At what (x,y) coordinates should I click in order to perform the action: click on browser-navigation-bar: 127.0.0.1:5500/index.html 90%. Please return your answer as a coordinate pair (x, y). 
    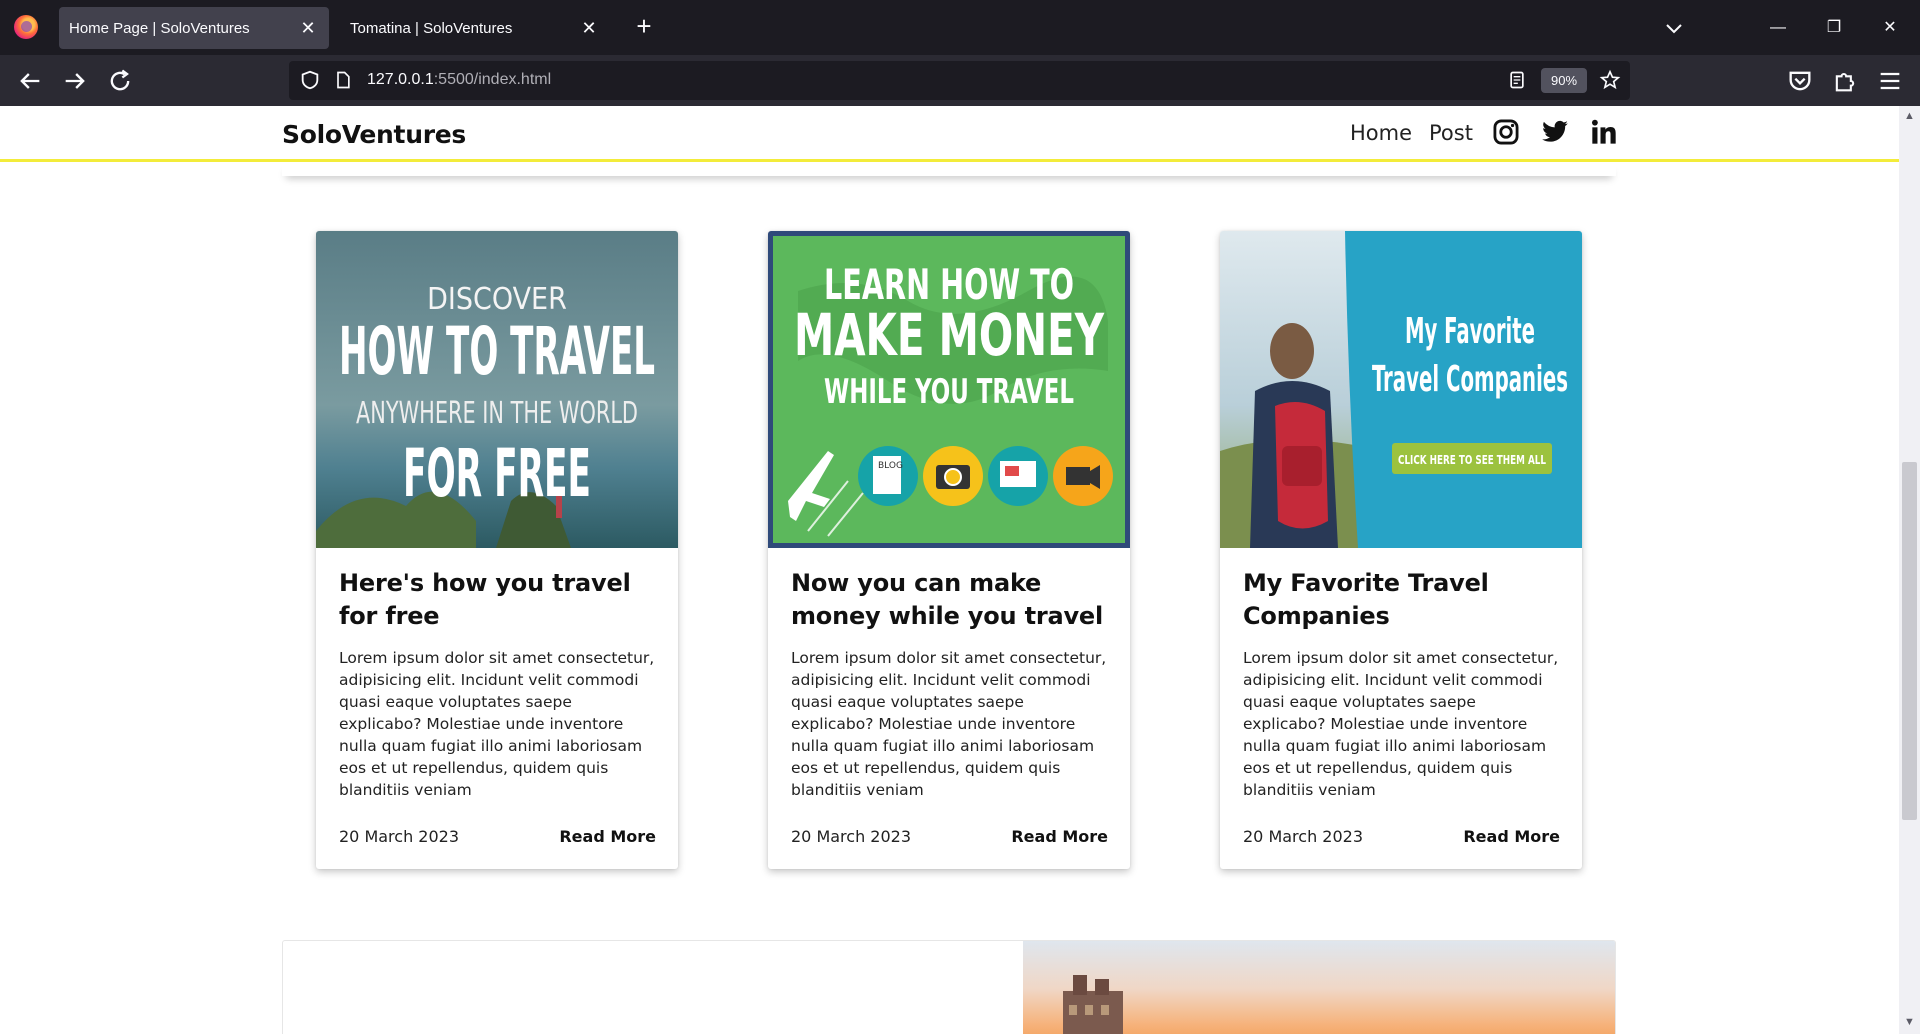
    Looking at the image, I should click on (960, 80).